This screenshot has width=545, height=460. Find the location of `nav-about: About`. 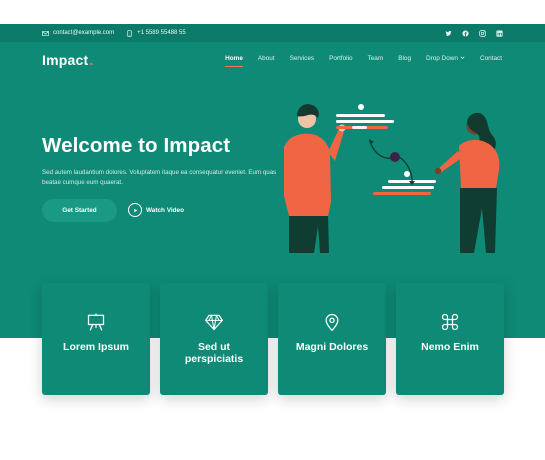

nav-about: About is located at coordinates (266, 58).